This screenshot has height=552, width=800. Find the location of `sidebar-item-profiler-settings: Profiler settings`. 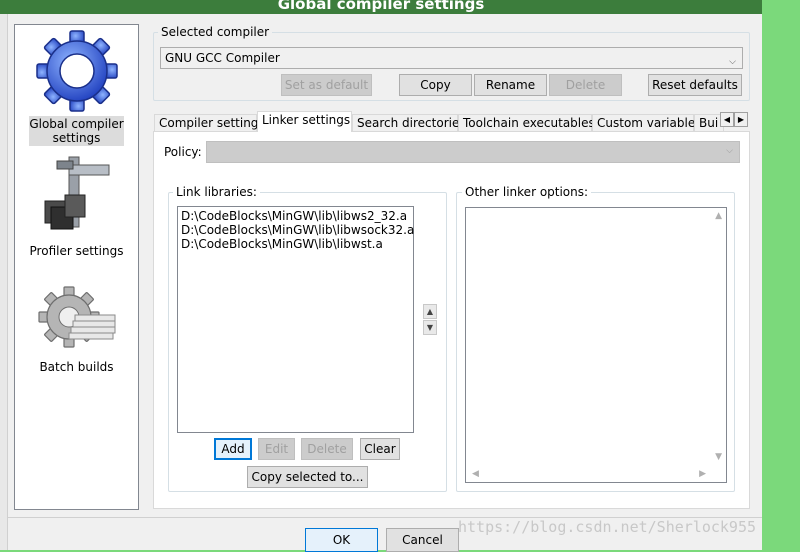

sidebar-item-profiler-settings: Profiler settings is located at coordinates (76, 204).